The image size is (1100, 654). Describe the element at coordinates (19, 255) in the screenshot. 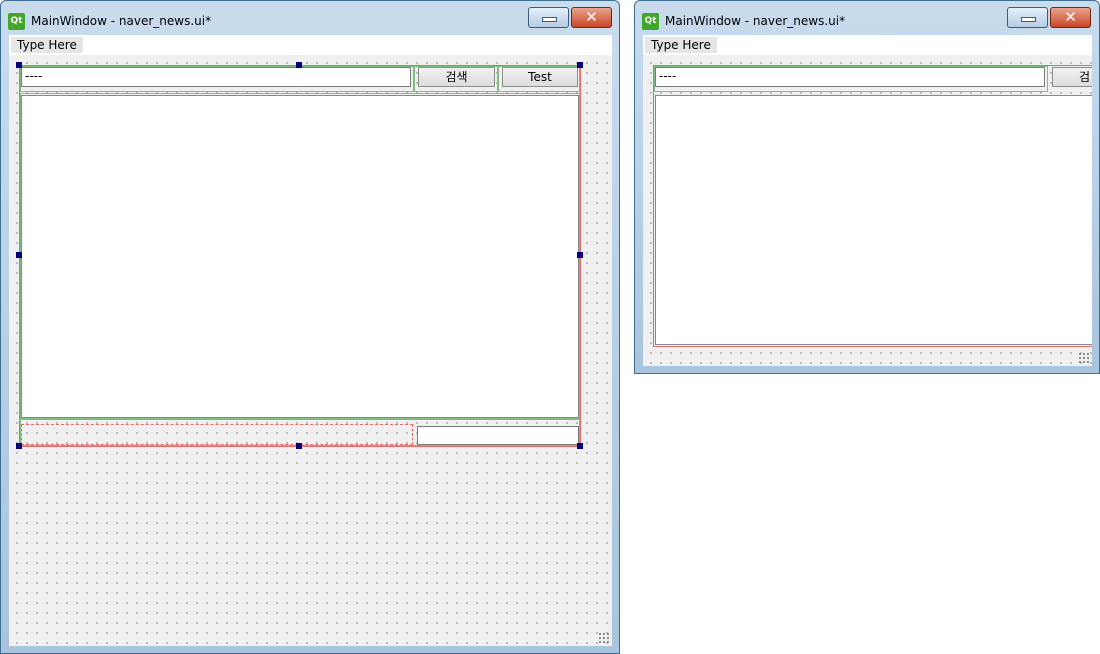

I see `selection-handle-ml` at that location.